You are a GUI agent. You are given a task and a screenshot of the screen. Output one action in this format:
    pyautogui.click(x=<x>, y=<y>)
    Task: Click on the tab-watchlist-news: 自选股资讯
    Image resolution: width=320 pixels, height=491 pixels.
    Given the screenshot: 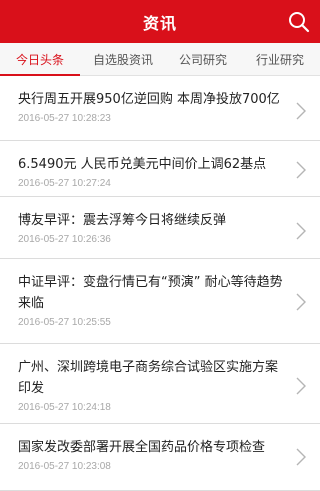 What is the action you would take?
    pyautogui.click(x=123, y=59)
    